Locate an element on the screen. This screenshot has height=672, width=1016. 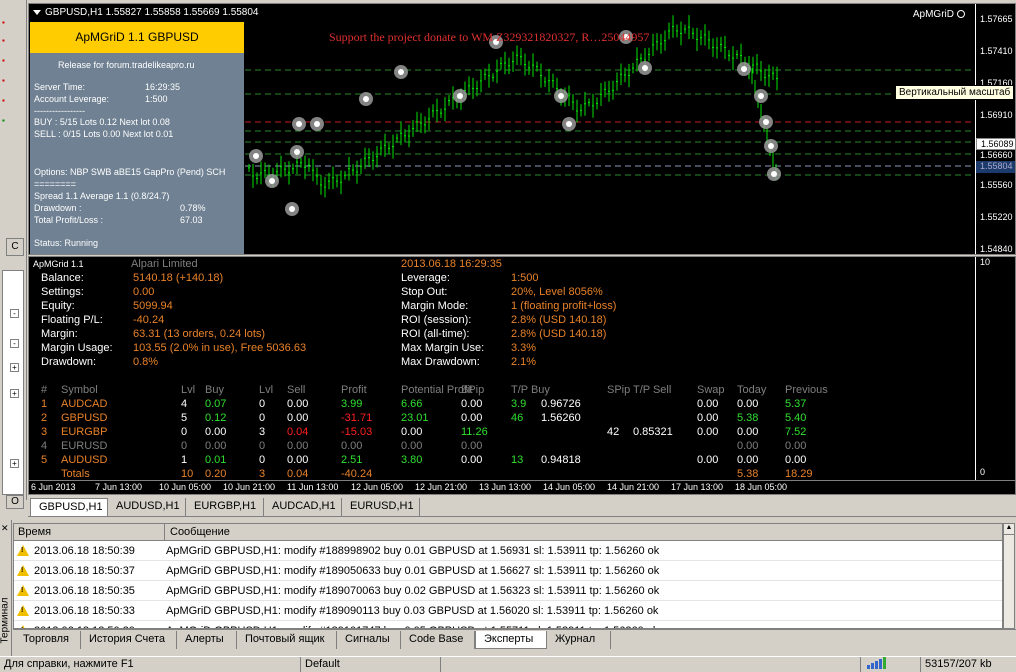
chart-tab: AUDUSD,H1 is located at coordinates (147, 507).